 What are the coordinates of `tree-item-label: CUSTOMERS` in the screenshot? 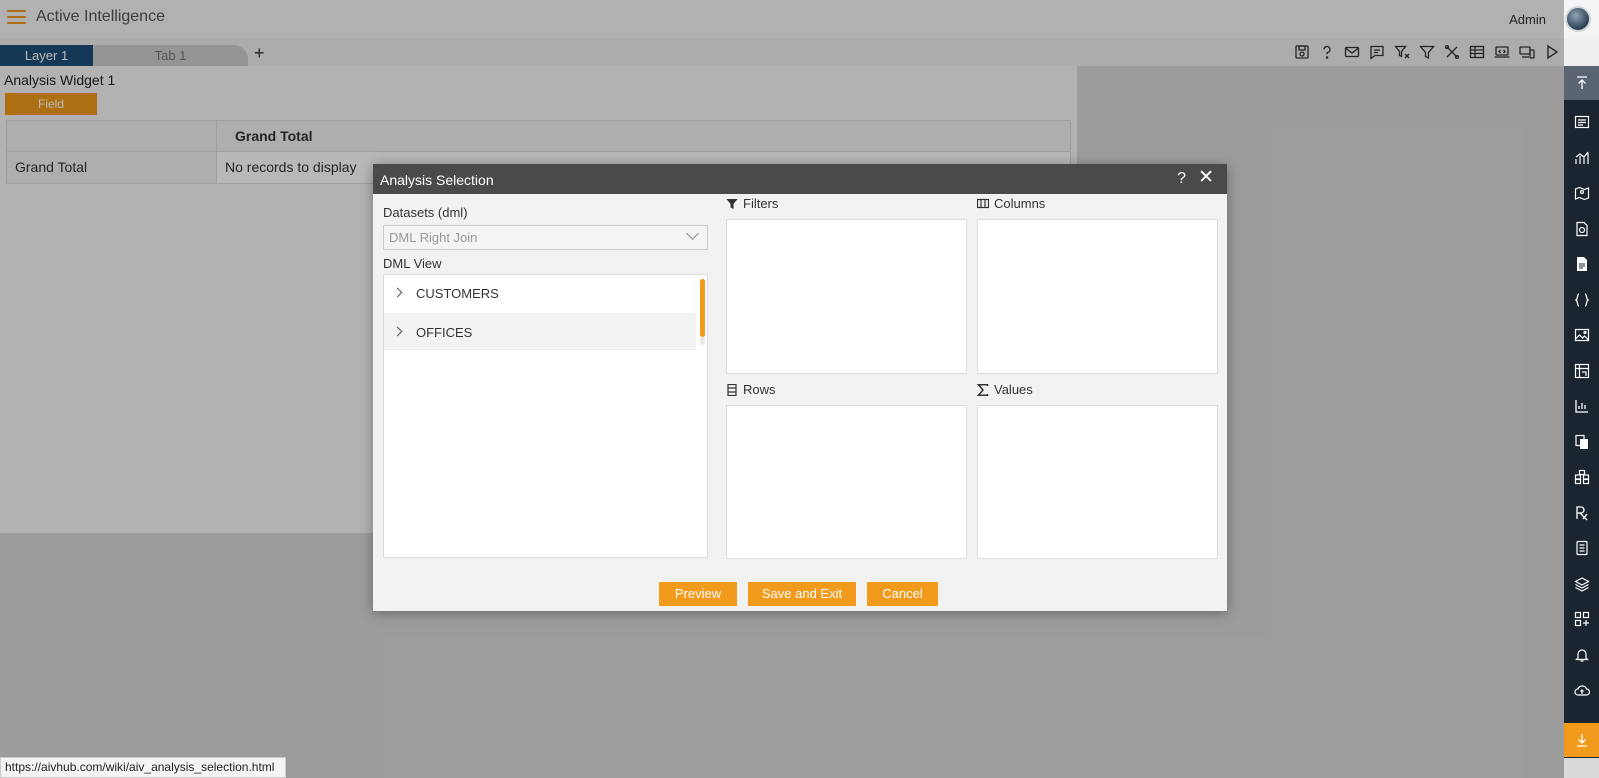 It's located at (457, 293).